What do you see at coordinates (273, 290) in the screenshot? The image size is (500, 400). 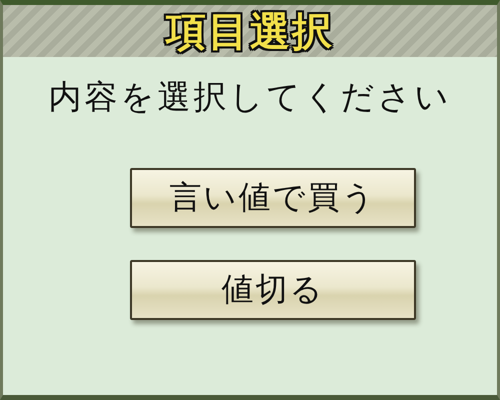 I see `option-button: 値切る` at bounding box center [273, 290].